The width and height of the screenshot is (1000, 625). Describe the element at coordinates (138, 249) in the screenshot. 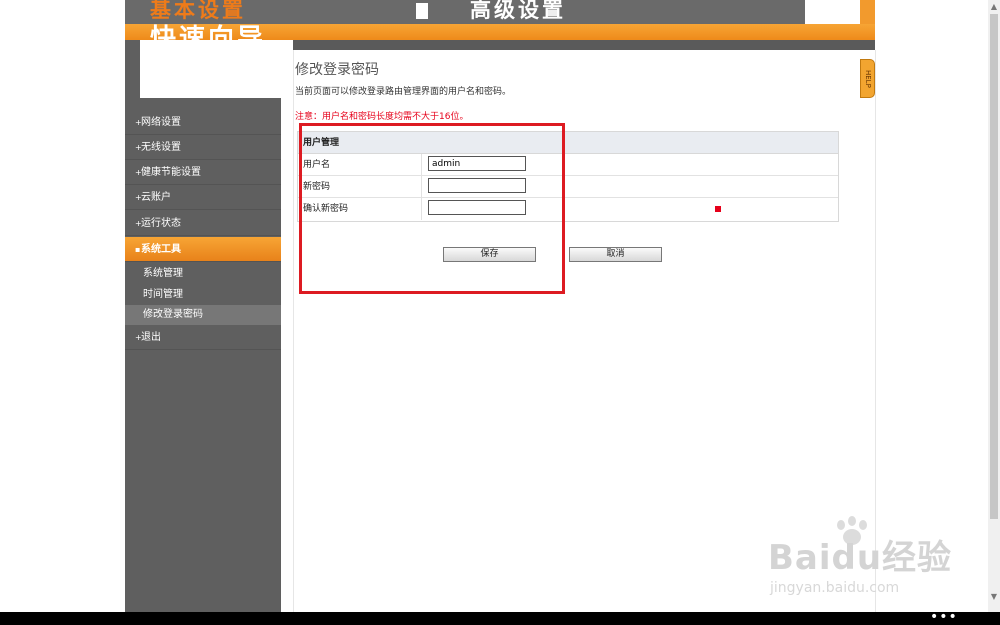

I see `minus-icon: ▪` at that location.